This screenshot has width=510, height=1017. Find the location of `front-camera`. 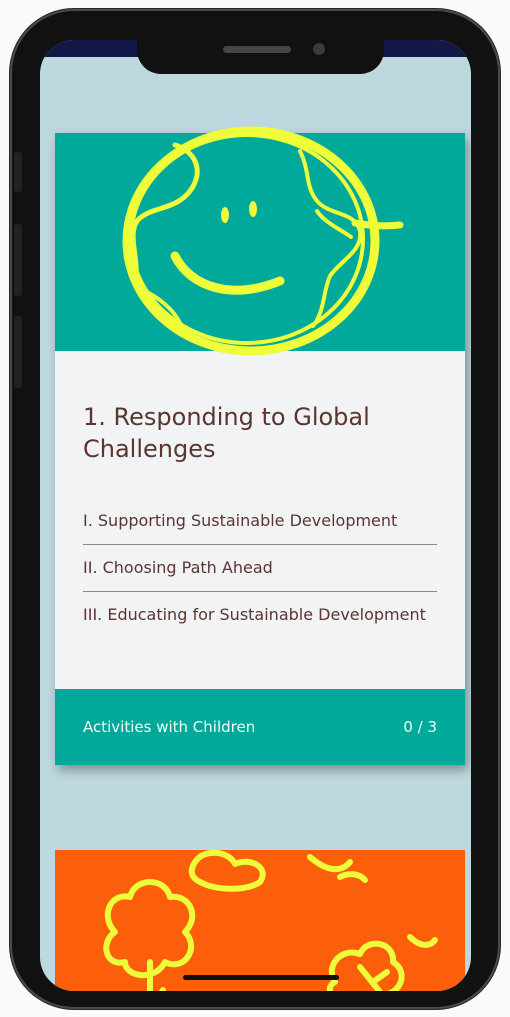

front-camera is located at coordinates (319, 49).